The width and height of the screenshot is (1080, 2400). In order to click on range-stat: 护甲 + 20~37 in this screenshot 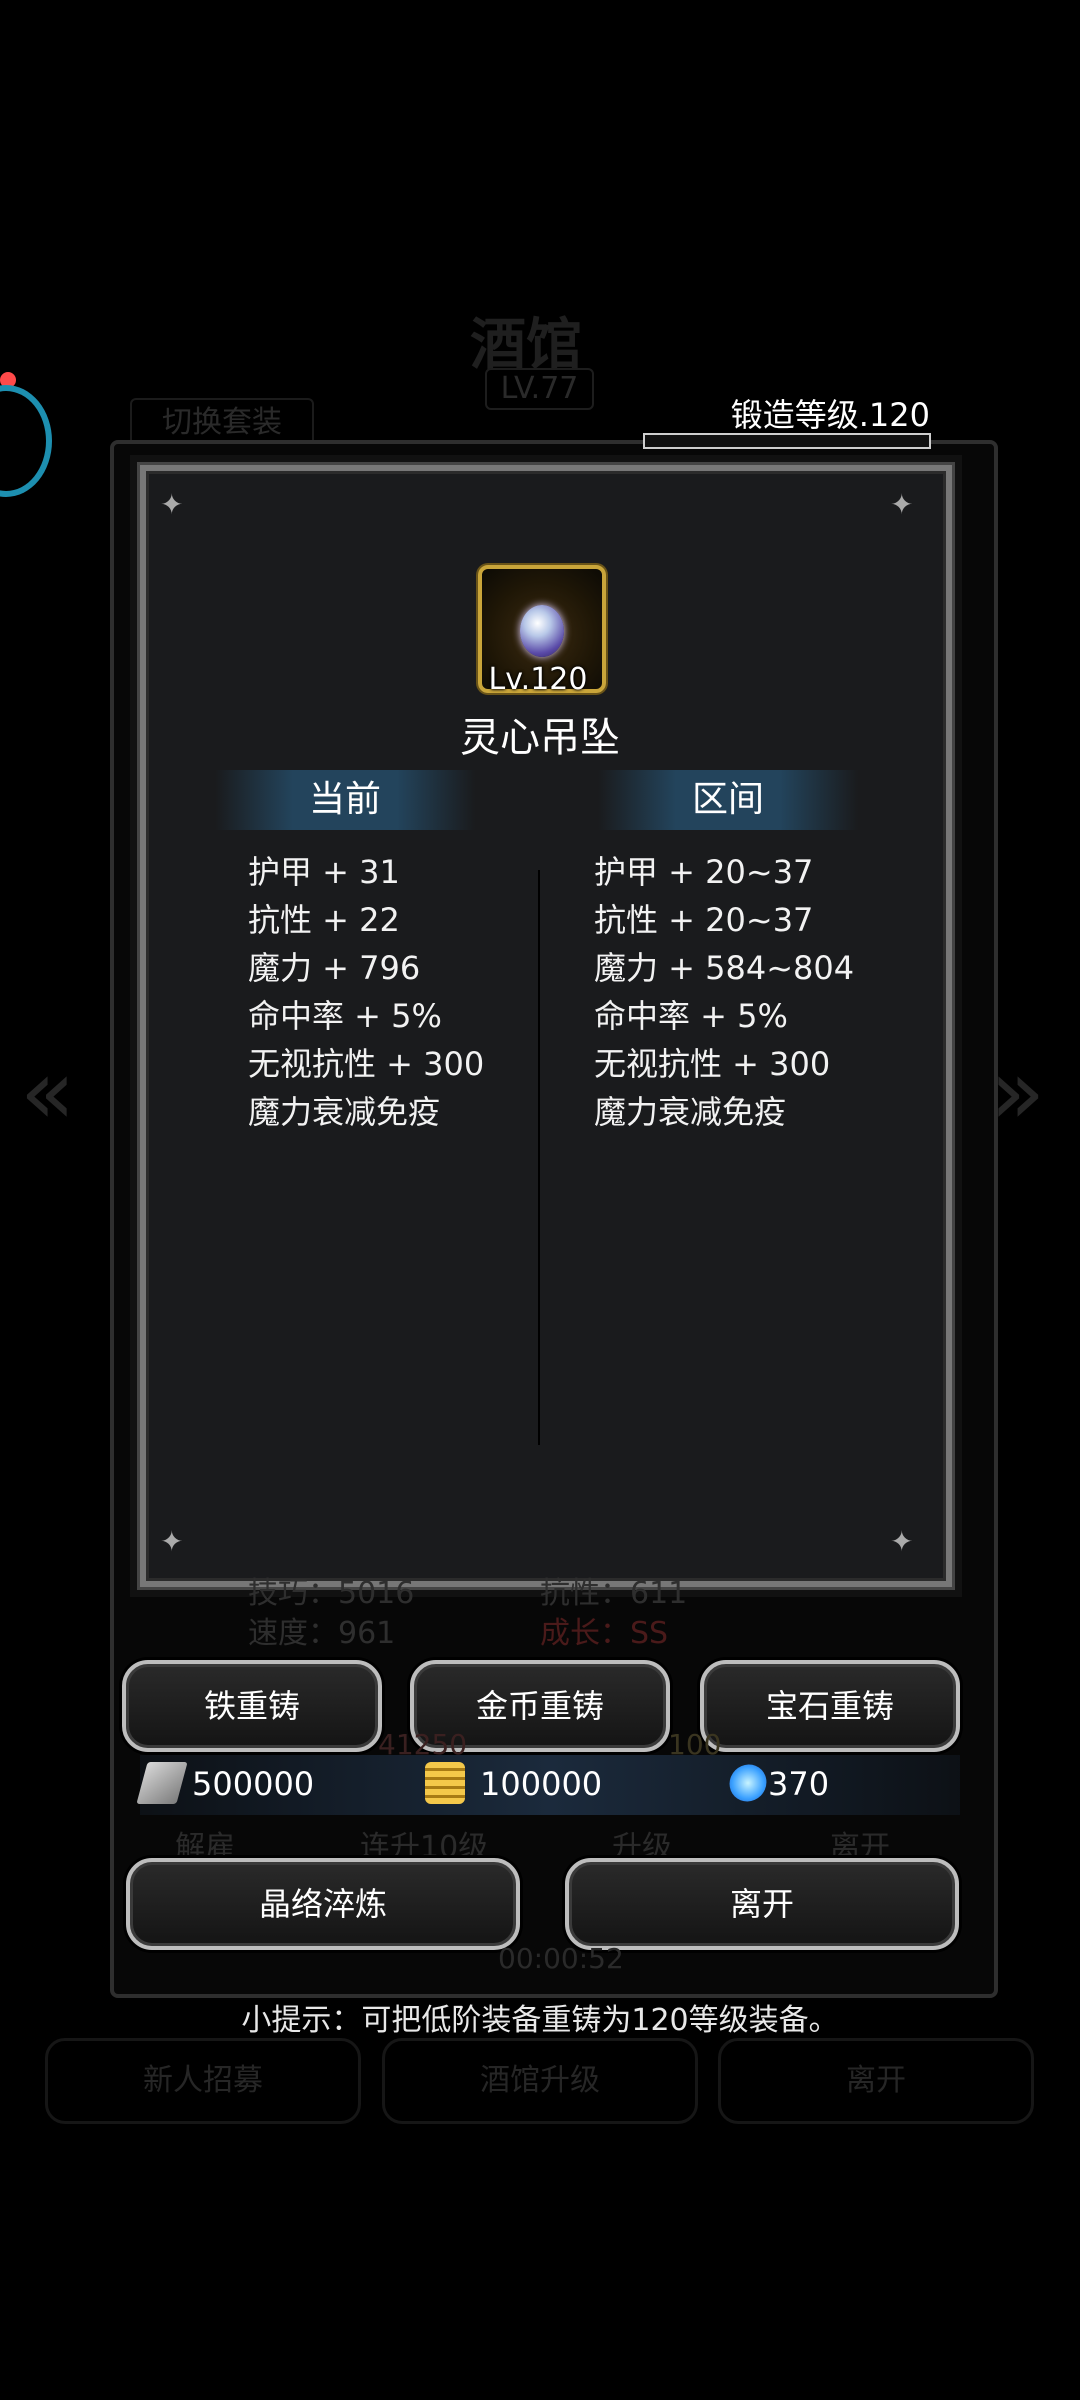, I will do `click(704, 872)`.